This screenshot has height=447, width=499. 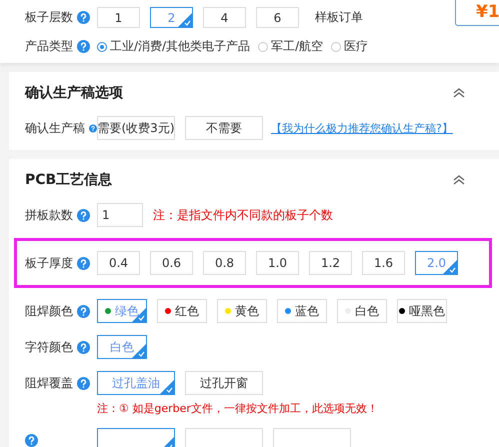 What do you see at coordinates (362, 128) in the screenshot?
I see `recommend-link: 【我为什么极力推荐您确认生产稿?】` at bounding box center [362, 128].